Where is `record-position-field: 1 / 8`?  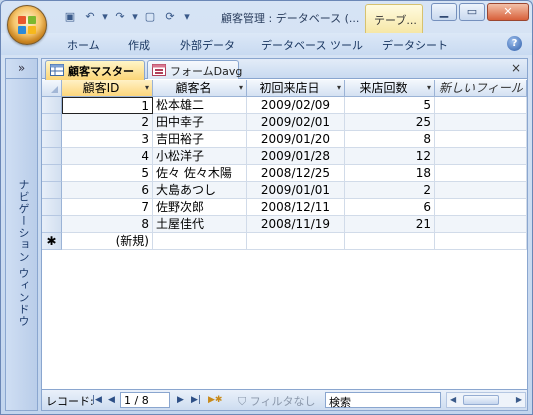
record-position-field: 1 / 8 is located at coordinates (145, 400).